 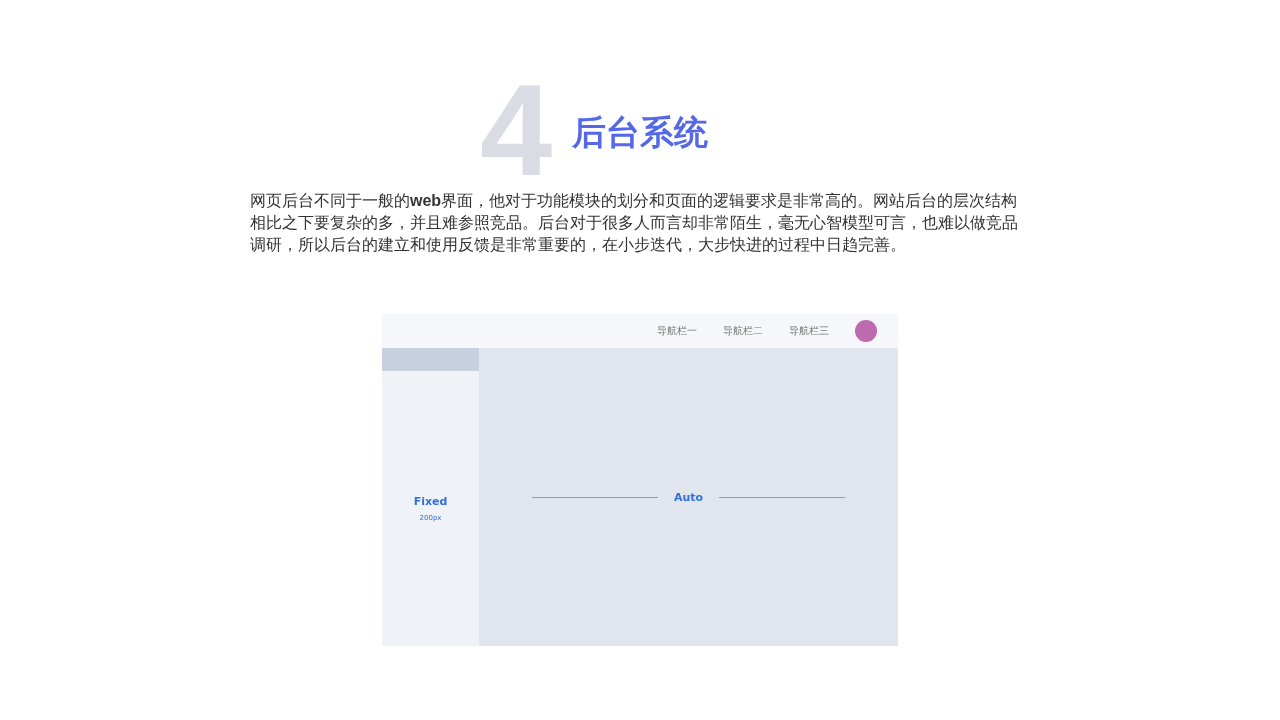 I want to click on description-paragraph: 网页后台不同于一般的web界面，他对于功能模块的划分和页面的逻辑要求是非常高的。网站后台的层次结构相比之下要复杂的多，并且难参照竞品。后台对于很多人而言却非常陌生，毫无心智模型可言，也难以做竞品调研，所以后台的建立和使用反馈是非常重要的，在小步迭代，大步快进的过程中日趋完善。, so click(x=634, y=223).